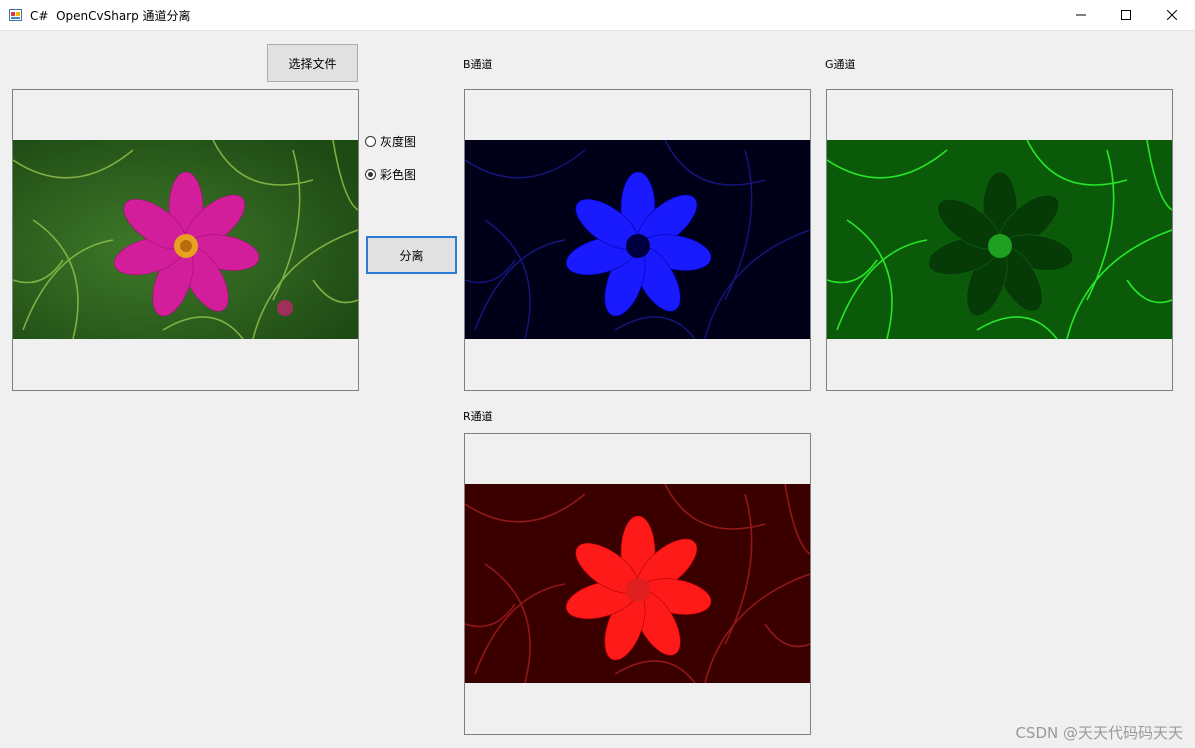 Image resolution: width=1195 pixels, height=748 pixels. I want to click on radio-circle-icon, so click(370, 141).